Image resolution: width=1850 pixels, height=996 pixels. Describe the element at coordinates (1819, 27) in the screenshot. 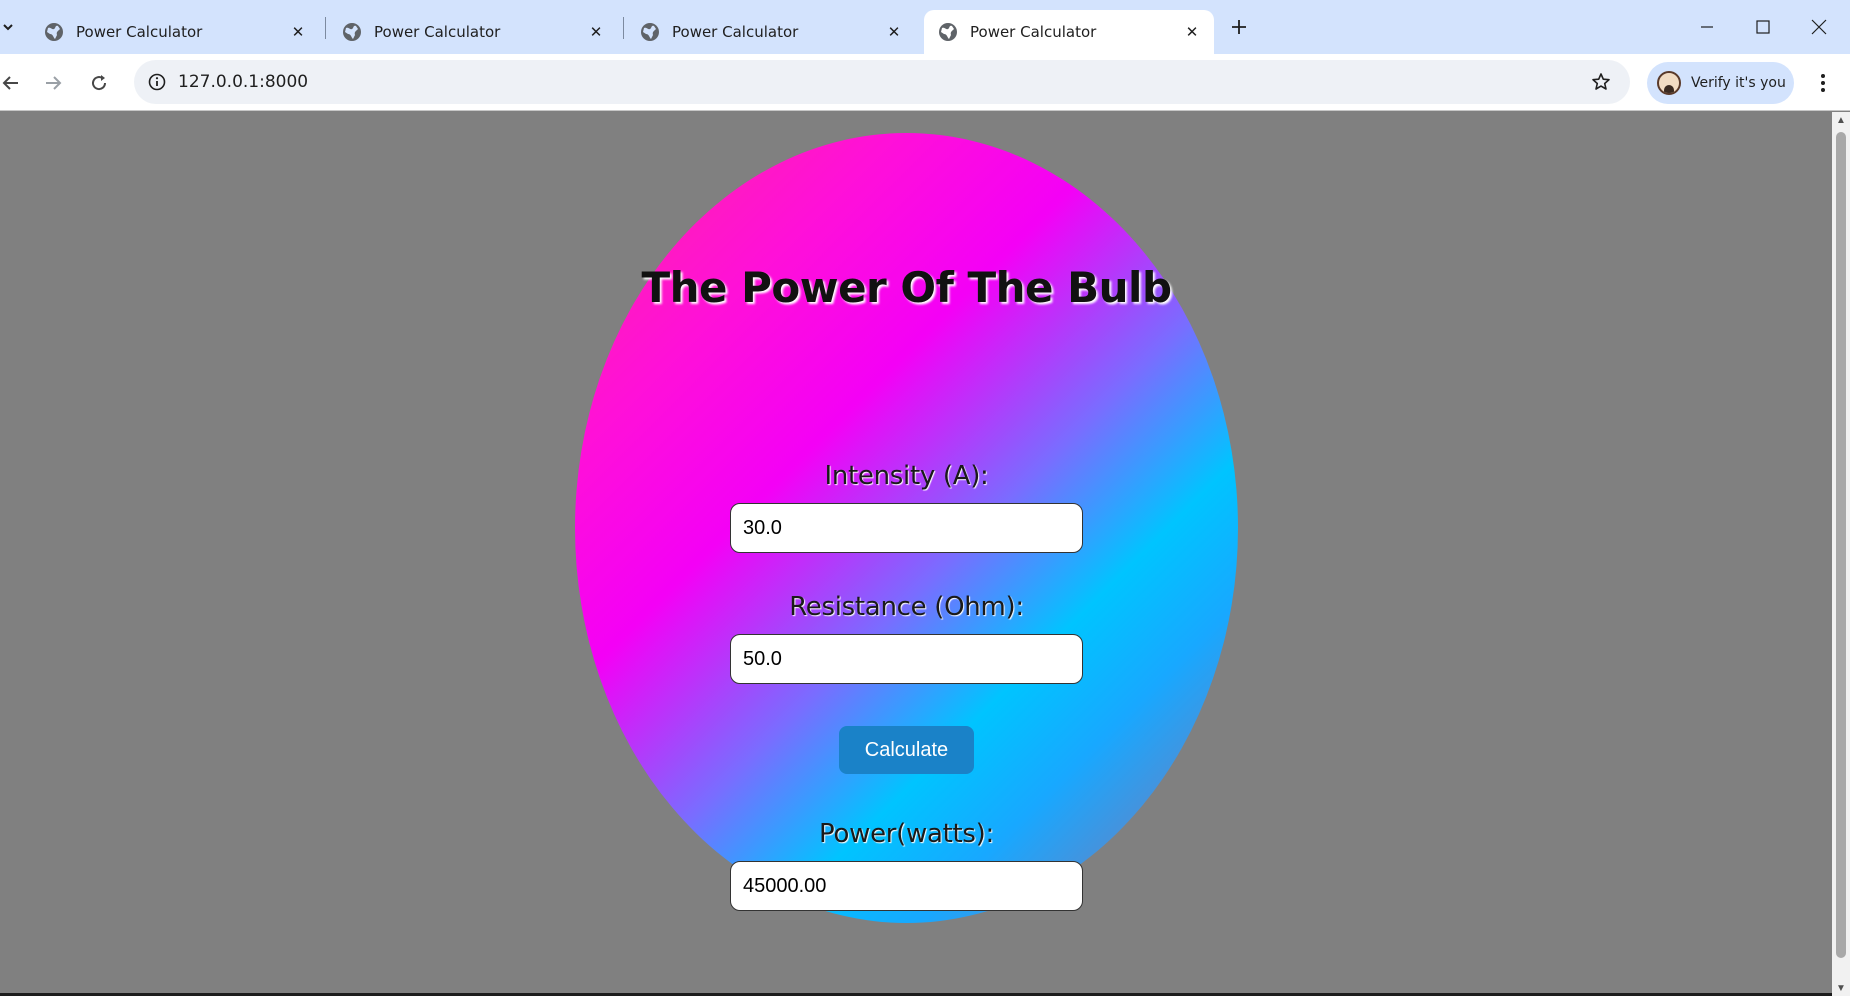

I see `close-window-icon` at that location.